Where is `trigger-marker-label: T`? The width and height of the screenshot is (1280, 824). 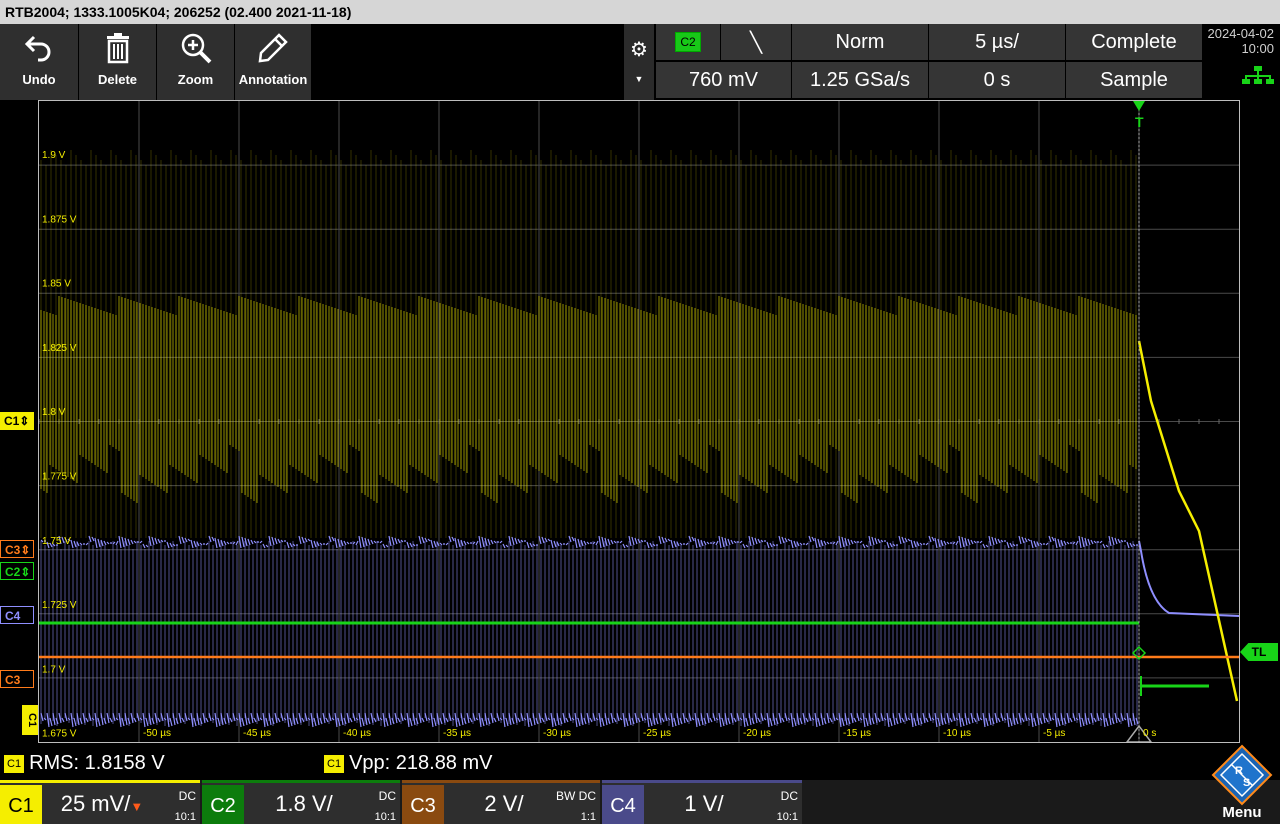
trigger-marker-label: T is located at coordinates (1139, 122).